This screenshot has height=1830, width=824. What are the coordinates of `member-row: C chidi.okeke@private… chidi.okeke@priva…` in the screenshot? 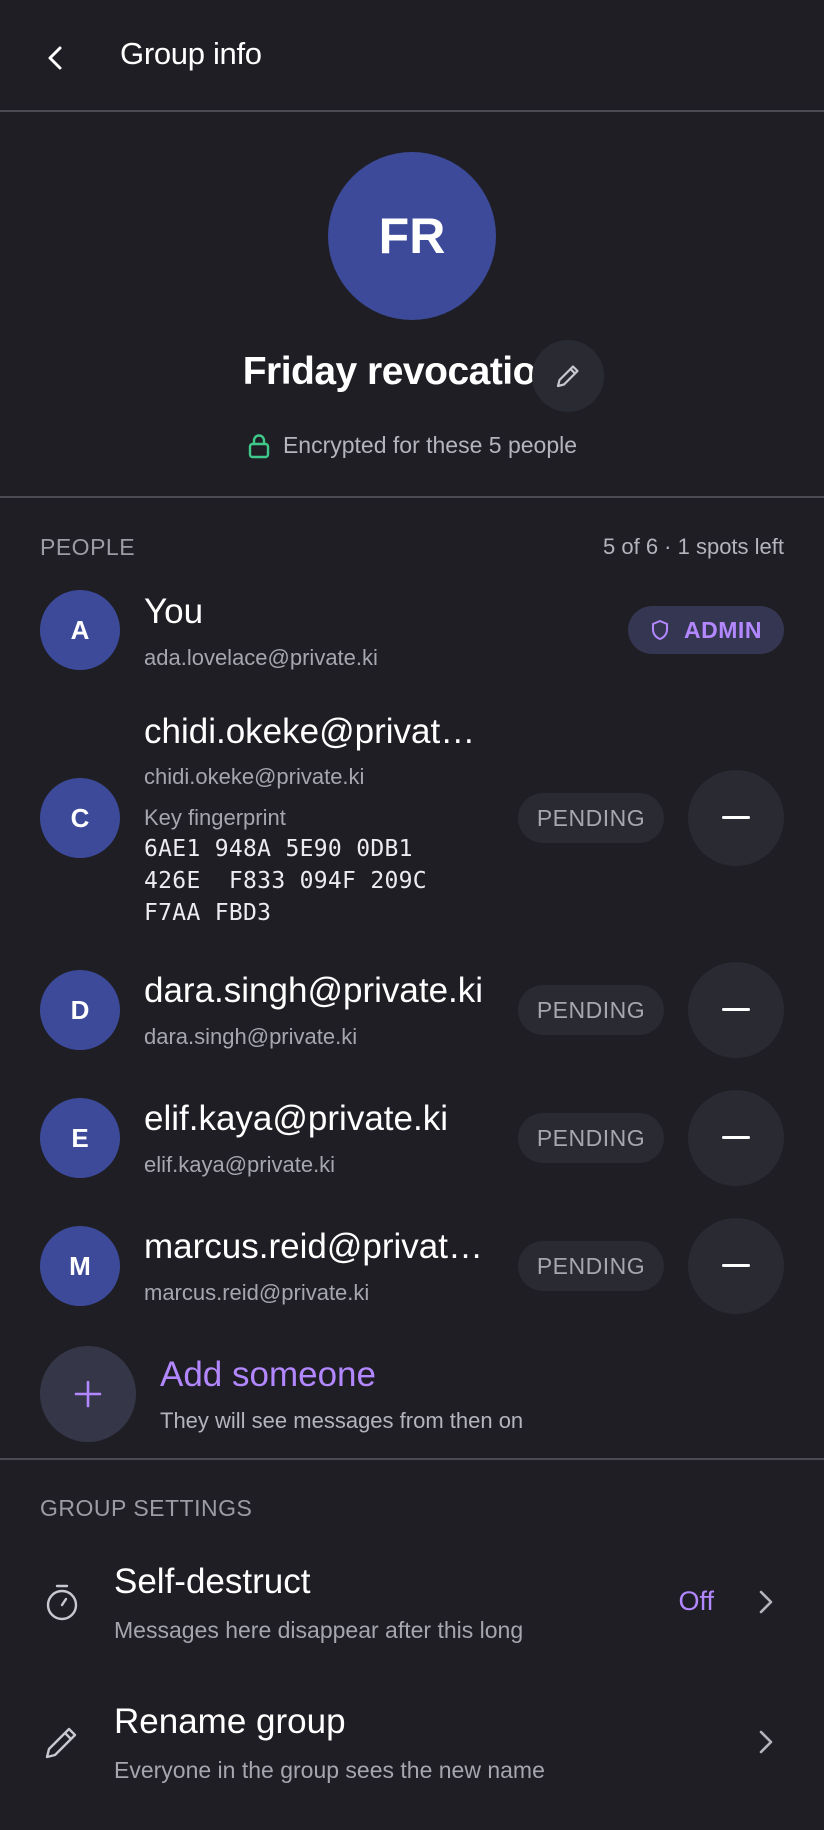 It's located at (412, 820).